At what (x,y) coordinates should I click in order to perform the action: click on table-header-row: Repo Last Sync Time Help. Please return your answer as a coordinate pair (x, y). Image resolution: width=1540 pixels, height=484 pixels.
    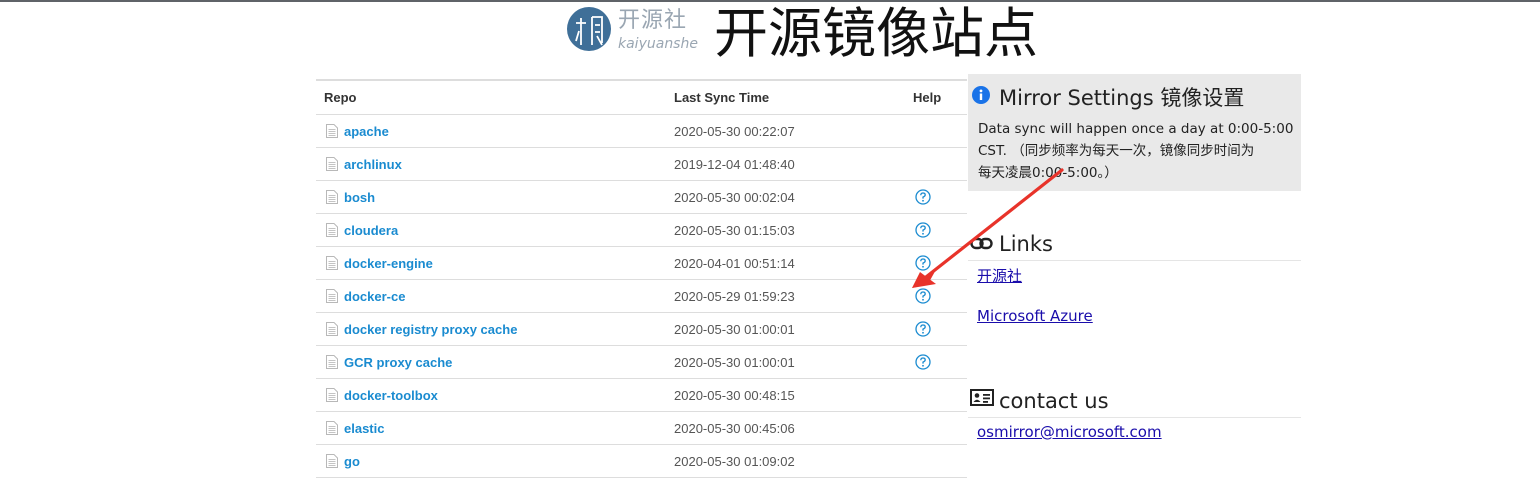
    Looking at the image, I should click on (641, 97).